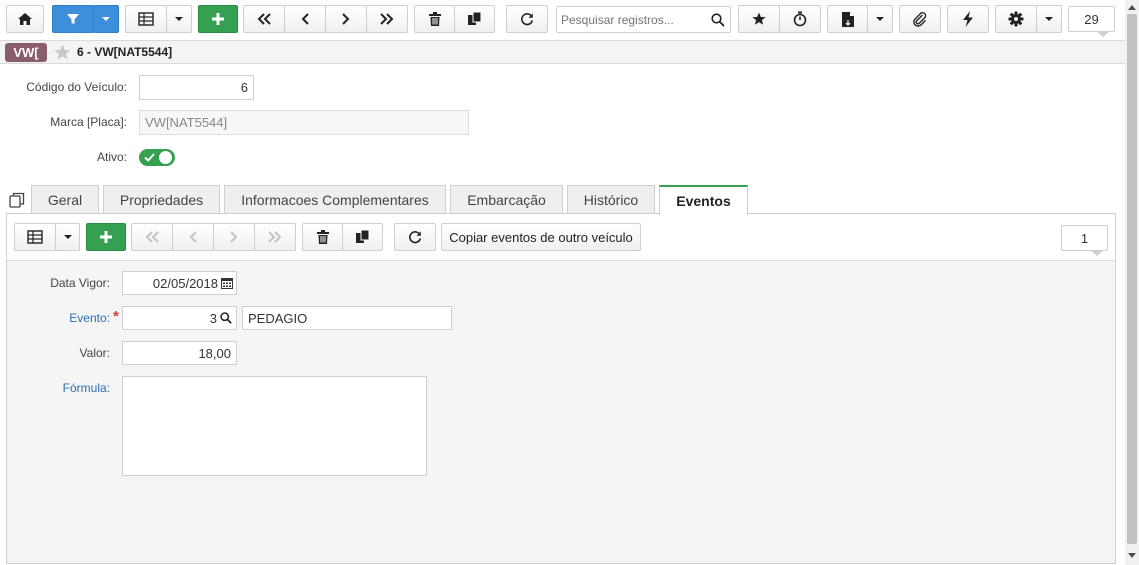  I want to click on refresh-button, so click(527, 19).